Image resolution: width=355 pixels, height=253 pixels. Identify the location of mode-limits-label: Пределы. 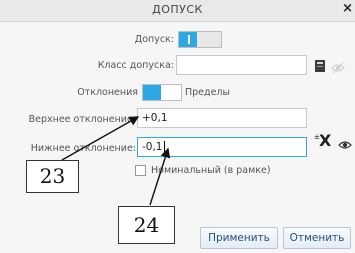
(208, 92).